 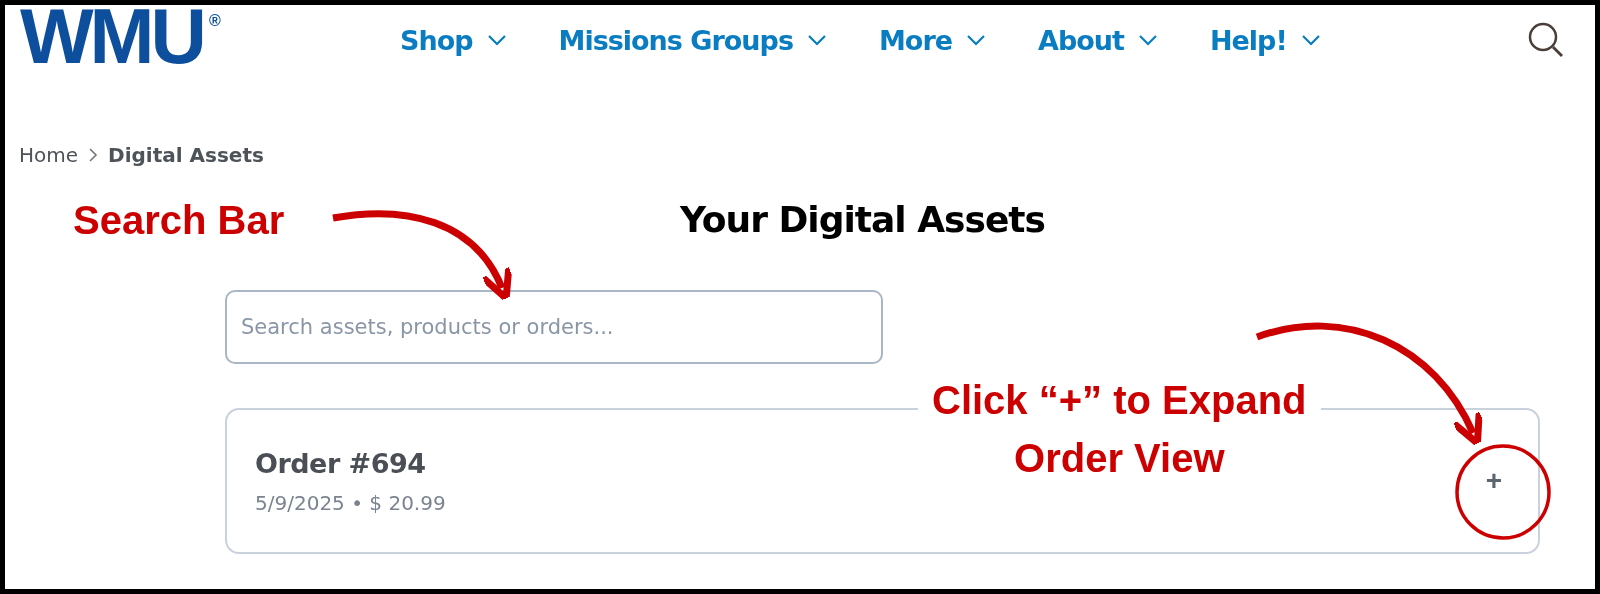 What do you see at coordinates (111, 36) in the screenshot?
I see `logo: WMU` at bounding box center [111, 36].